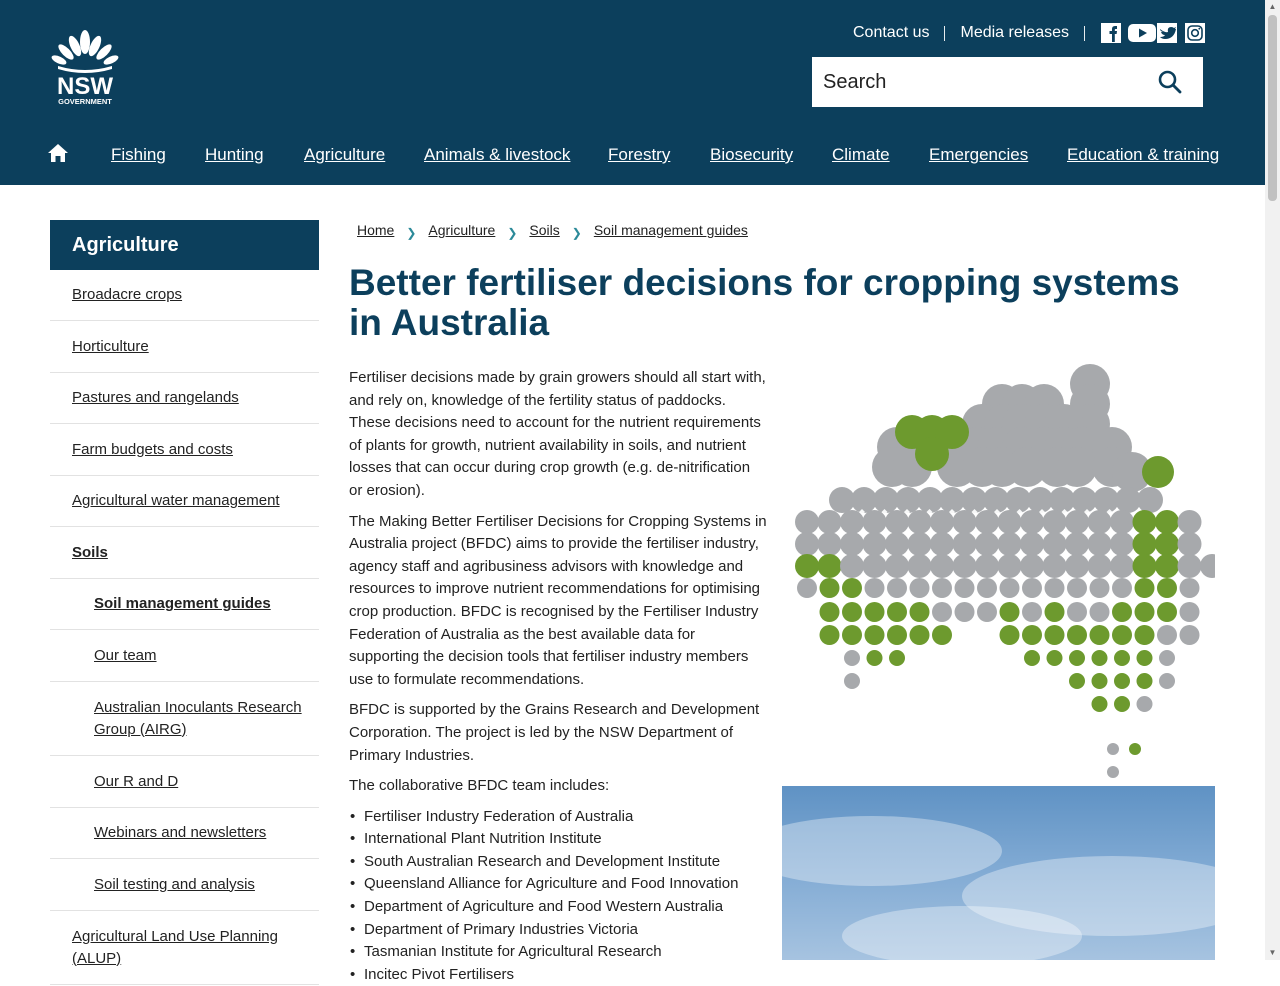 The width and height of the screenshot is (1280, 986). I want to click on sidebar-heading: Agriculture, so click(184, 245).